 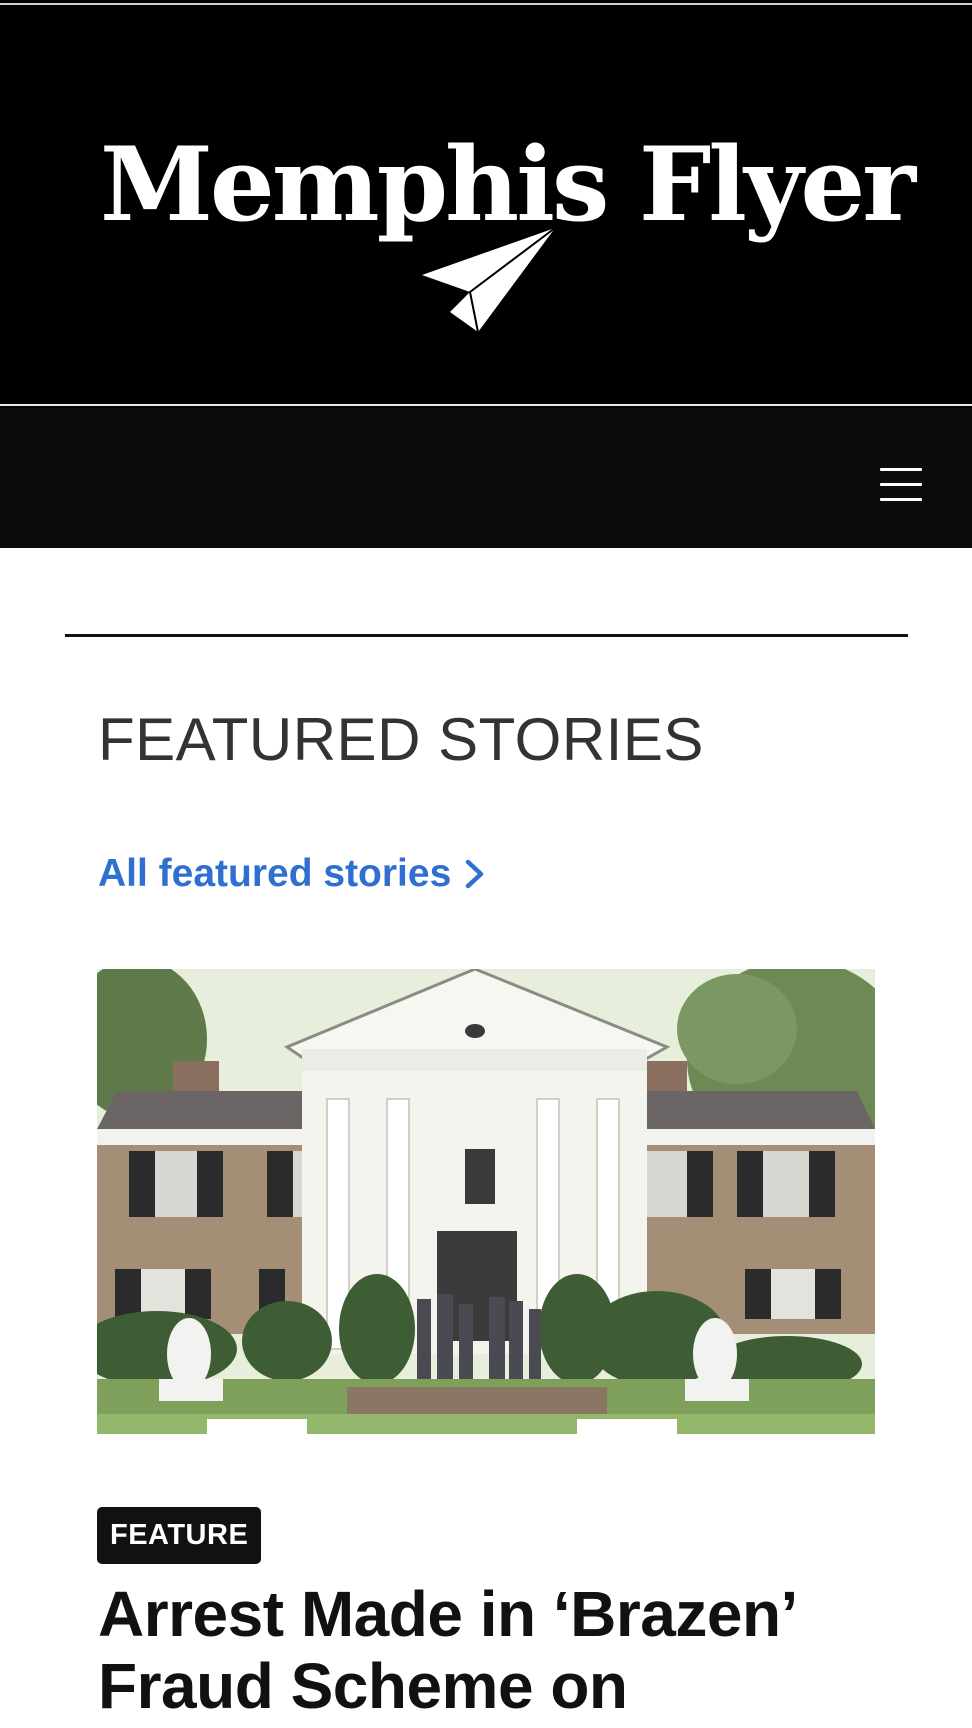 I want to click on masthead-bottom-divider, so click(x=486, y=405).